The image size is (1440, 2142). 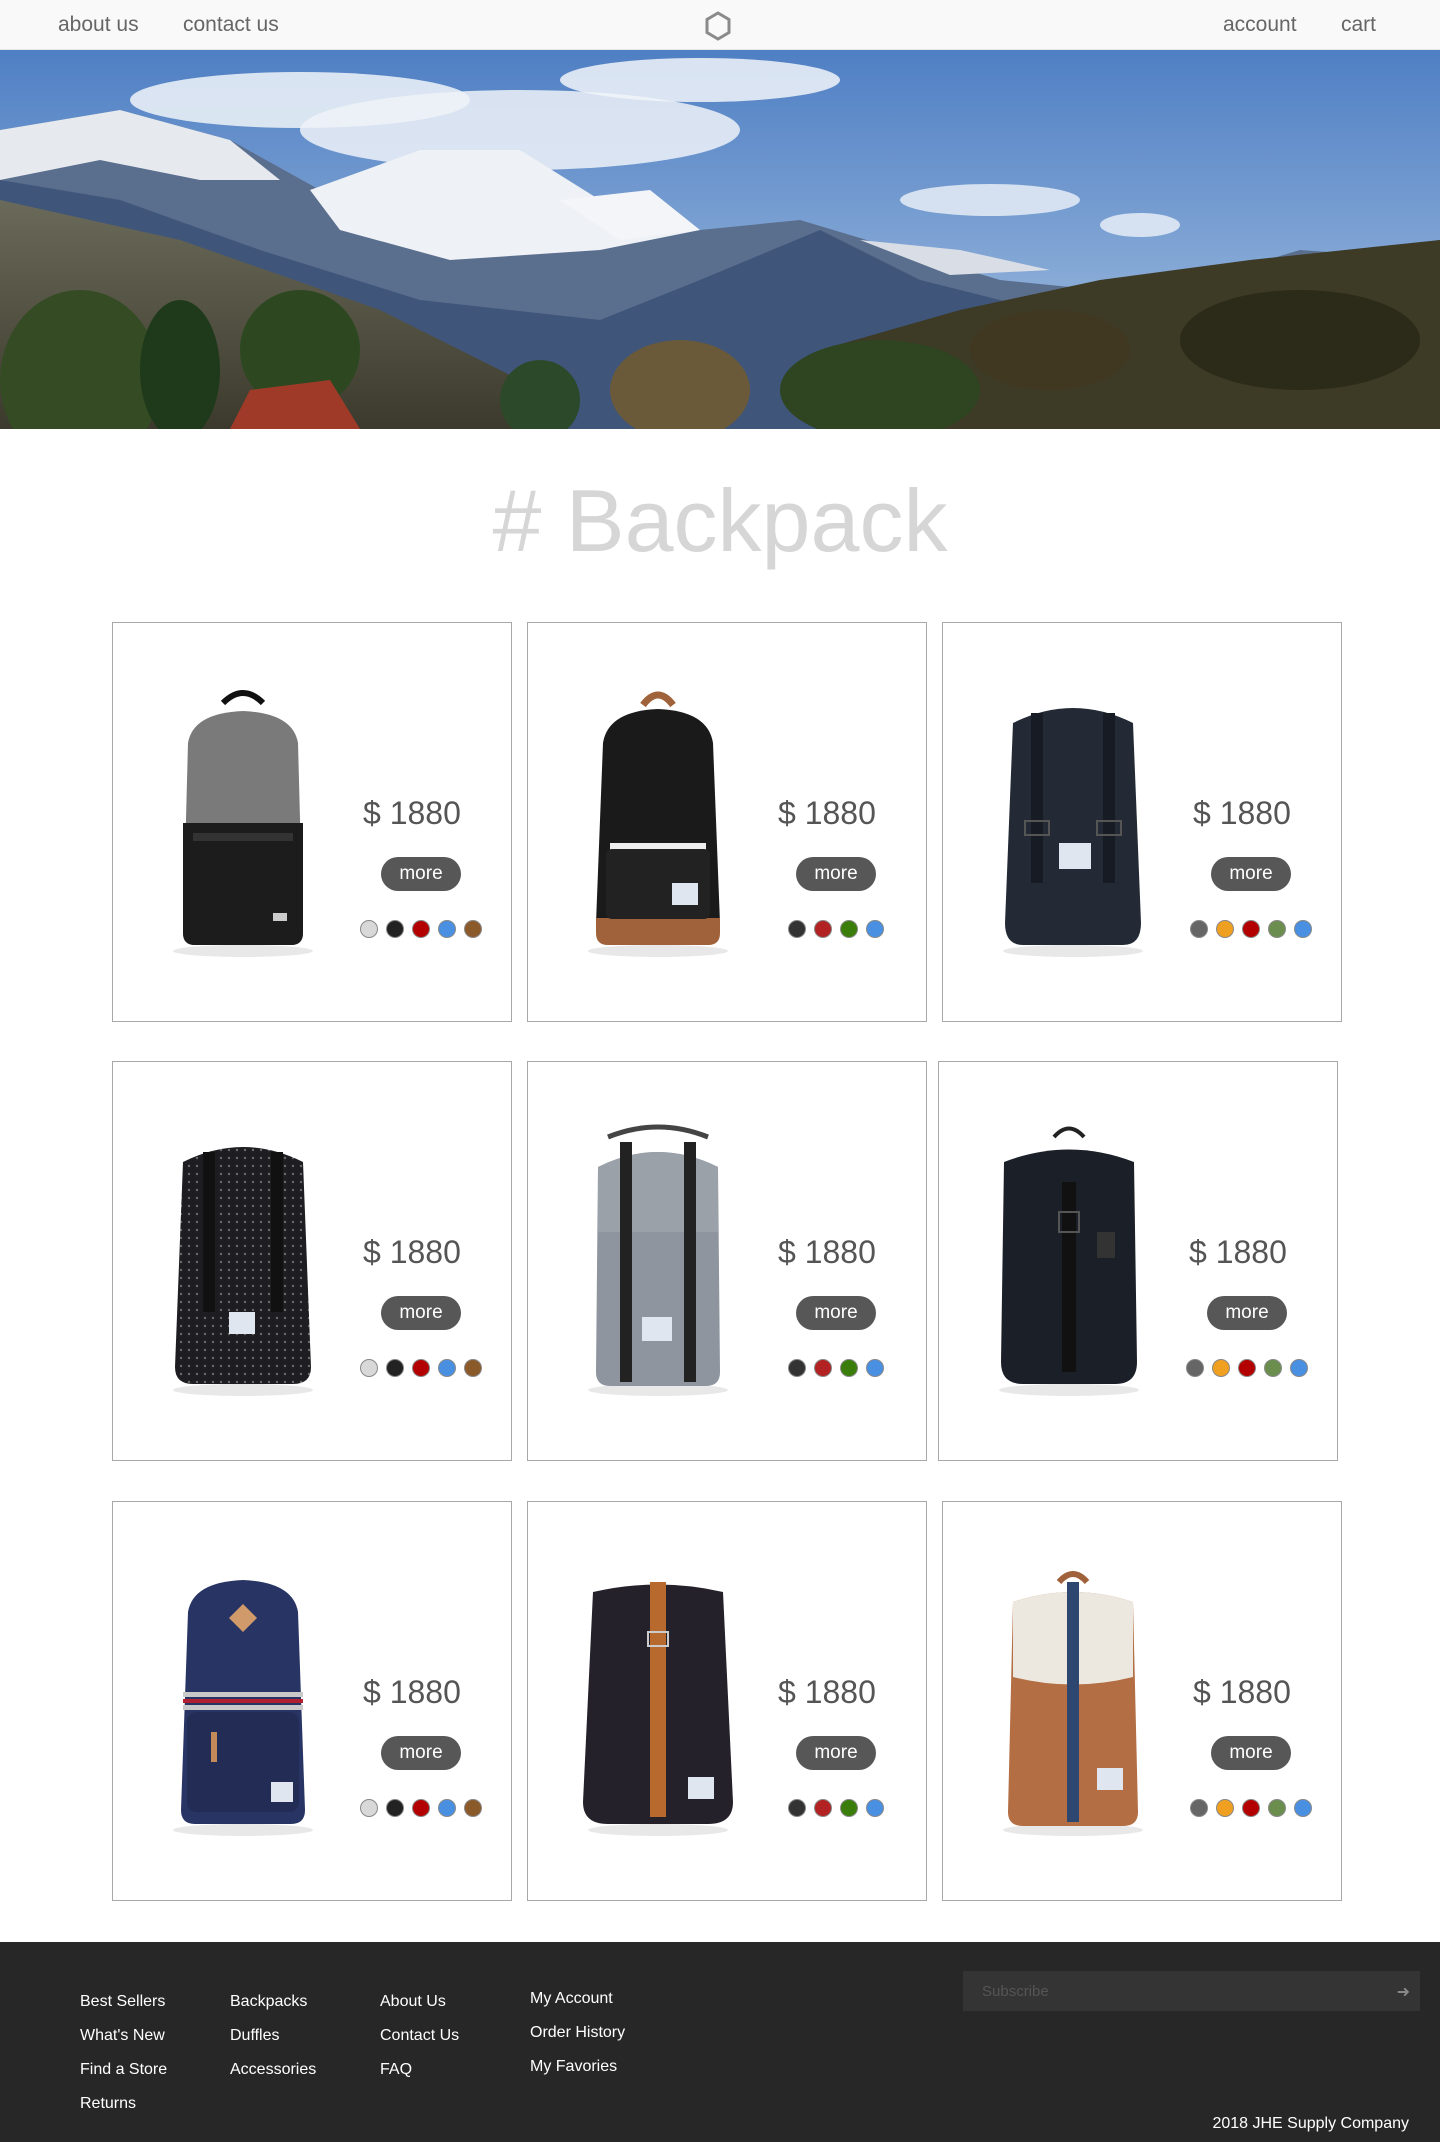 I want to click on footer-link: FAQ, so click(x=396, y=2069).